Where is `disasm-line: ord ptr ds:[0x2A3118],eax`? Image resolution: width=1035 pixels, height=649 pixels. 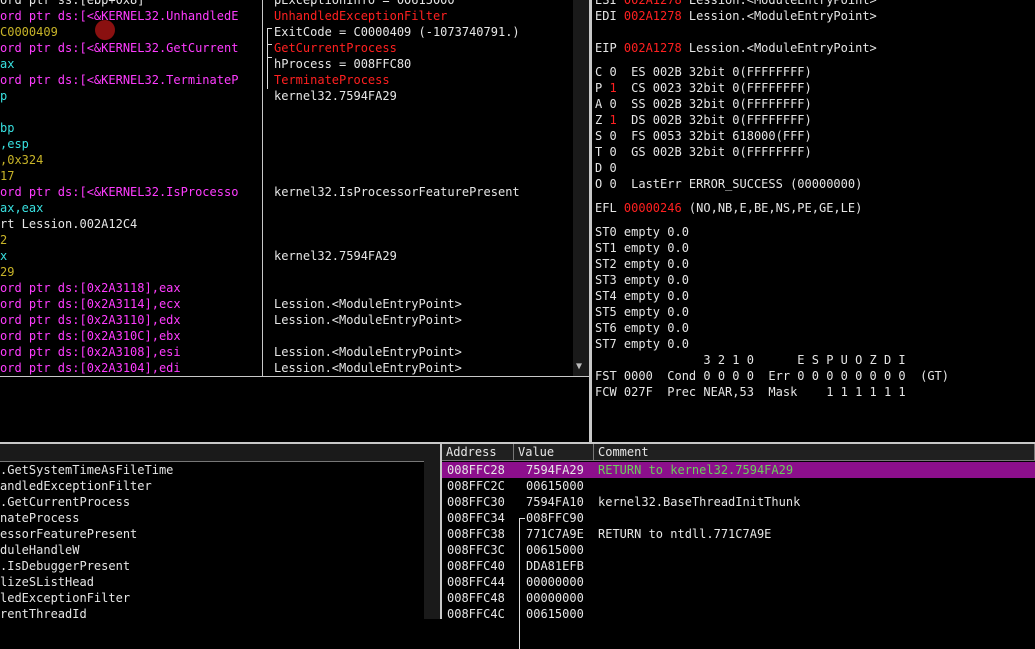 disasm-line: ord ptr ds:[0x2A3118],eax is located at coordinates (90, 288).